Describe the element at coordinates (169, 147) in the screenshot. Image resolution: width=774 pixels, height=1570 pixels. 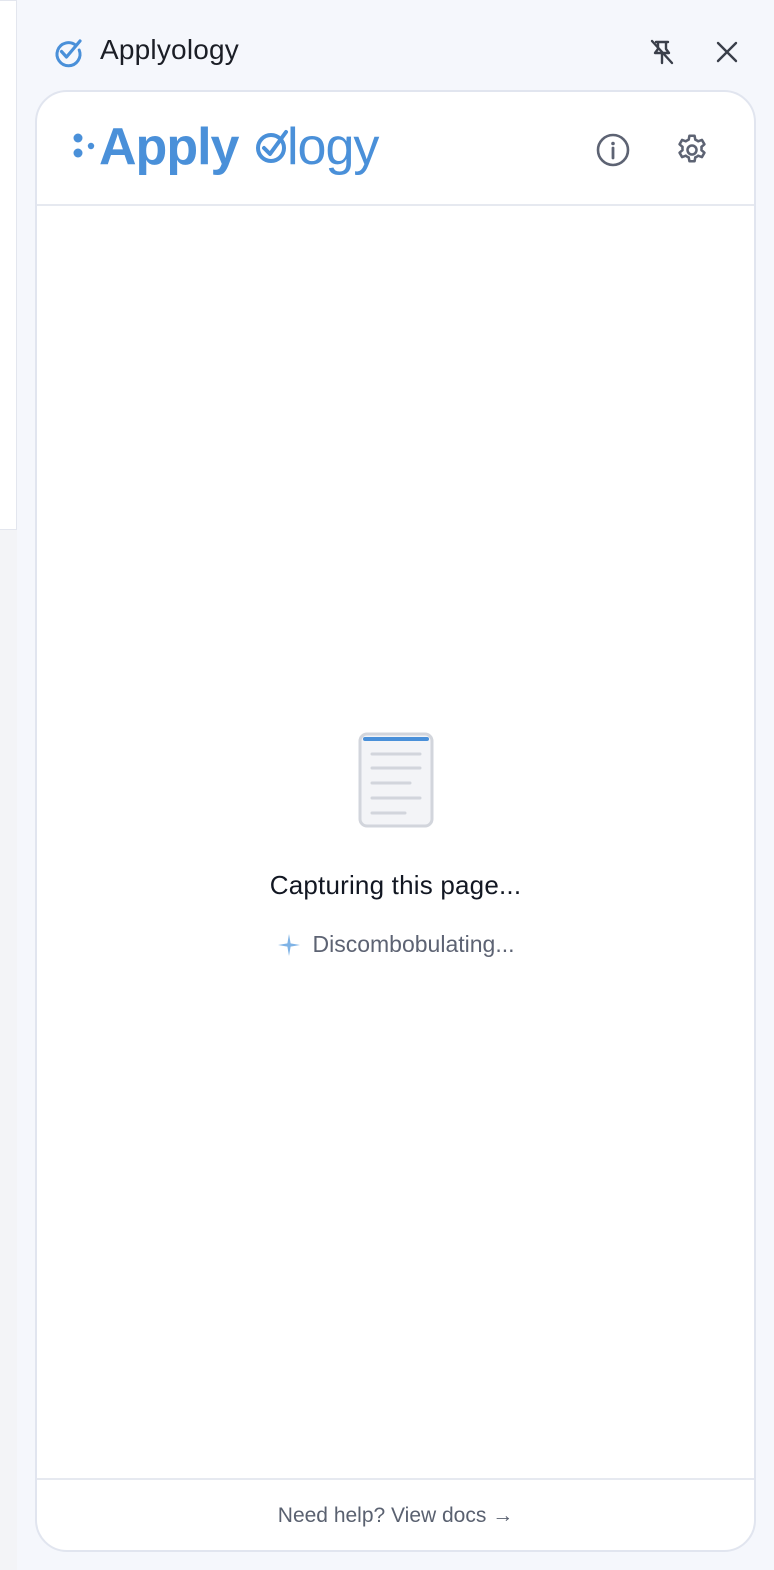
I see `svg-text: Apply` at that location.